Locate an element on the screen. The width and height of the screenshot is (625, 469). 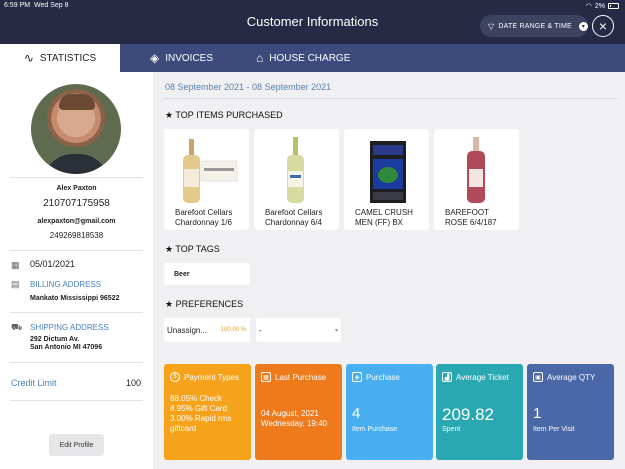
chart-icon: ∿ is located at coordinates (28, 58).